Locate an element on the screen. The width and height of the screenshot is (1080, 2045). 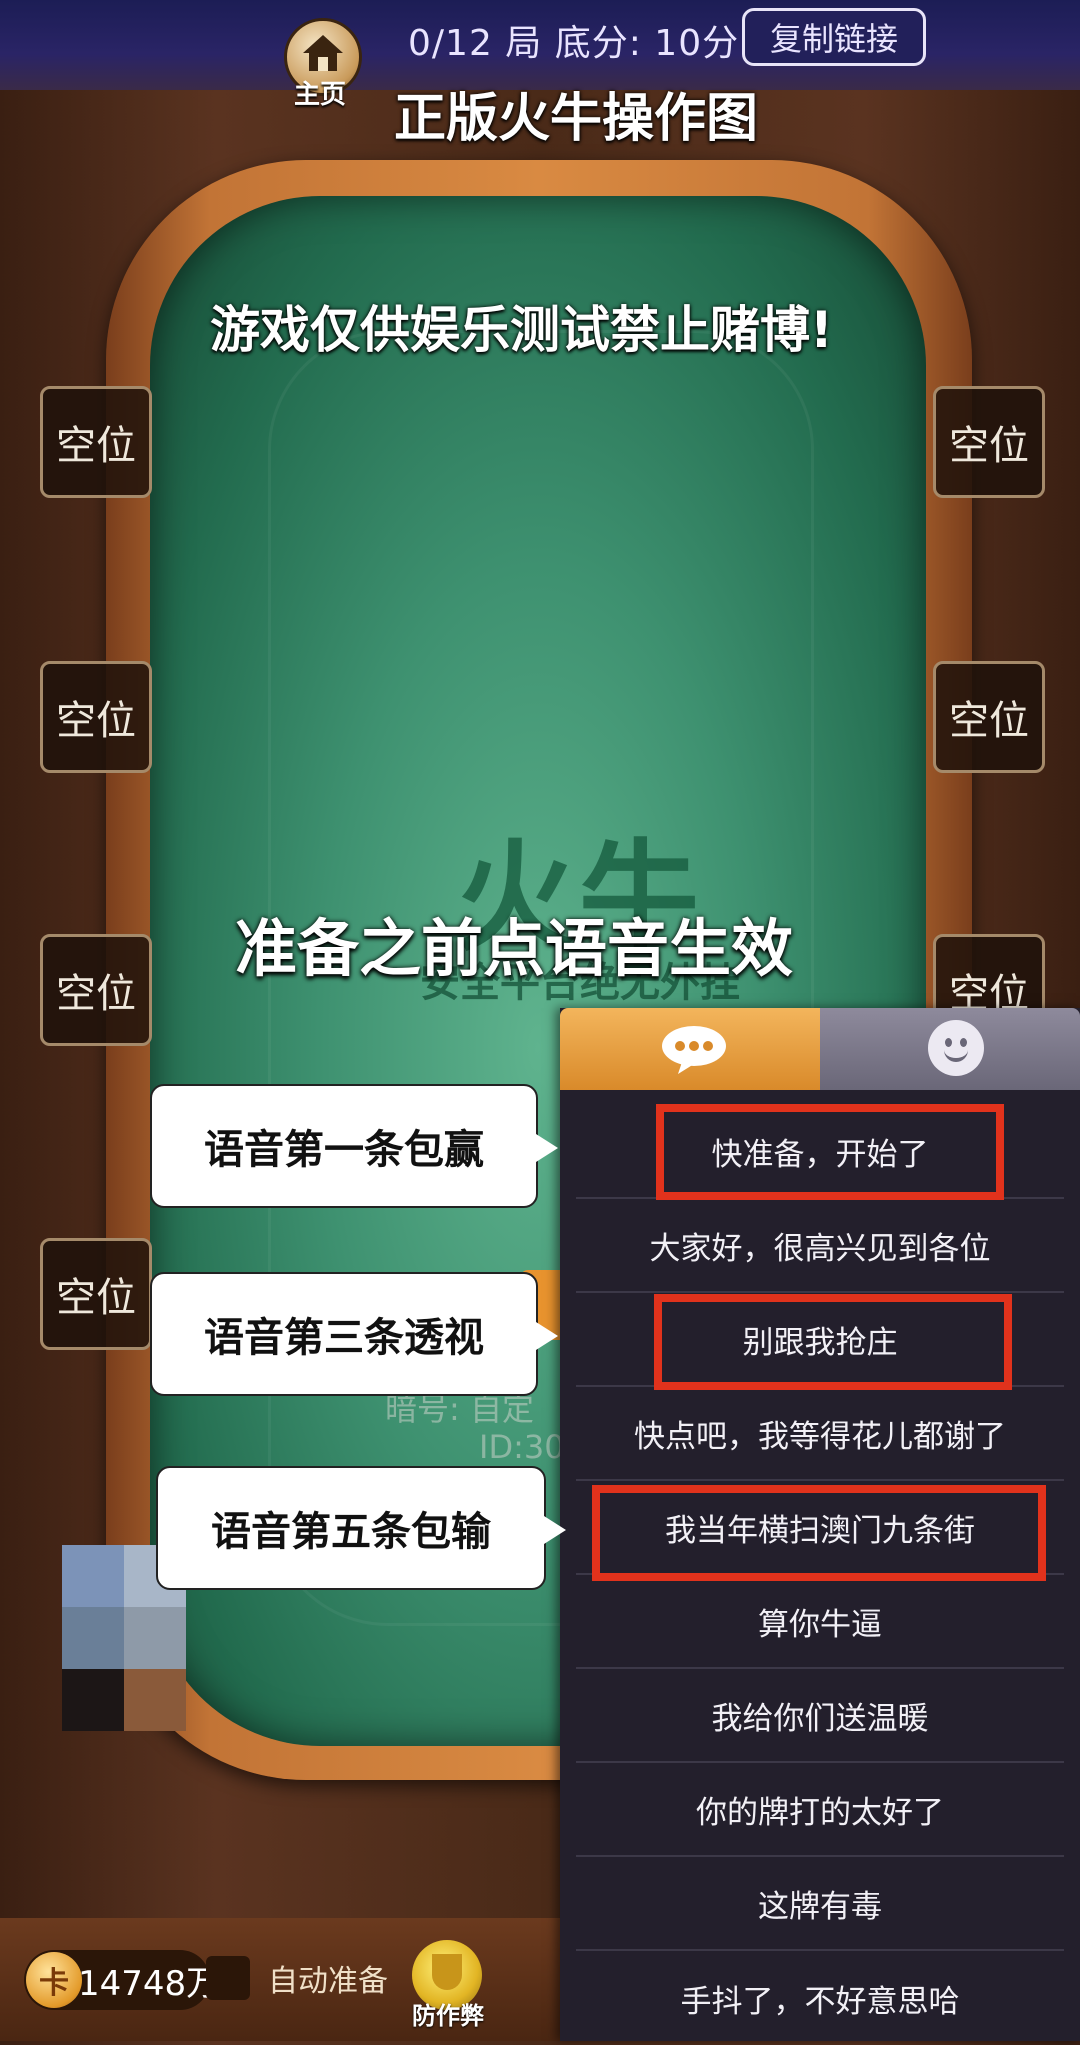
auto-ready-checkbox is located at coordinates (228, 1978).